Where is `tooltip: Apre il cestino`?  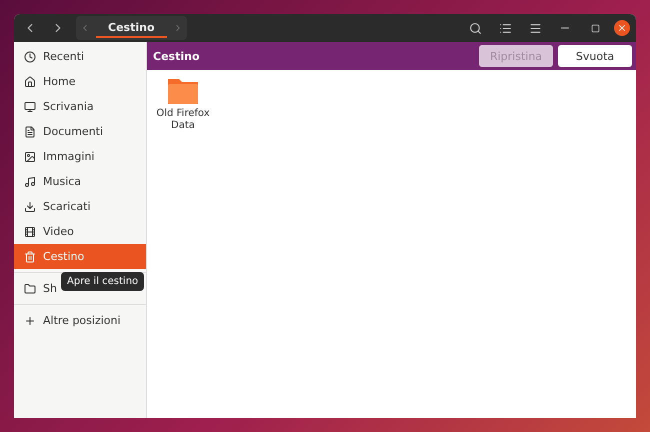
tooltip: Apre il cestino is located at coordinates (102, 281).